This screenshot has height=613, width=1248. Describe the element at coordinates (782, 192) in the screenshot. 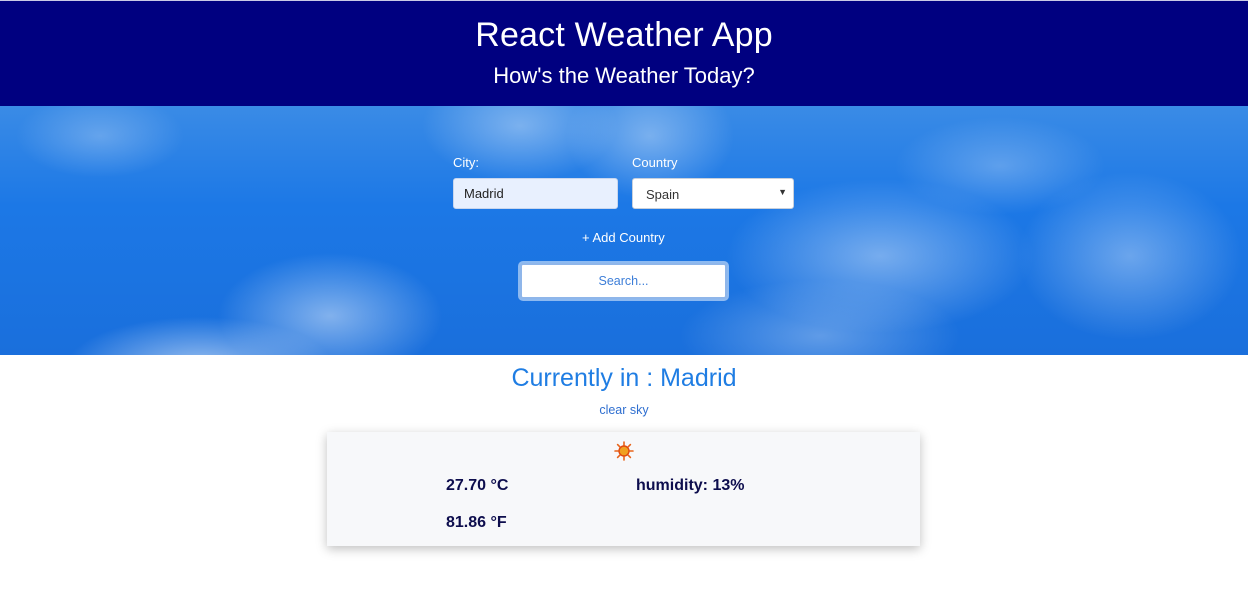

I see `chevron-down-icon: ▼` at that location.